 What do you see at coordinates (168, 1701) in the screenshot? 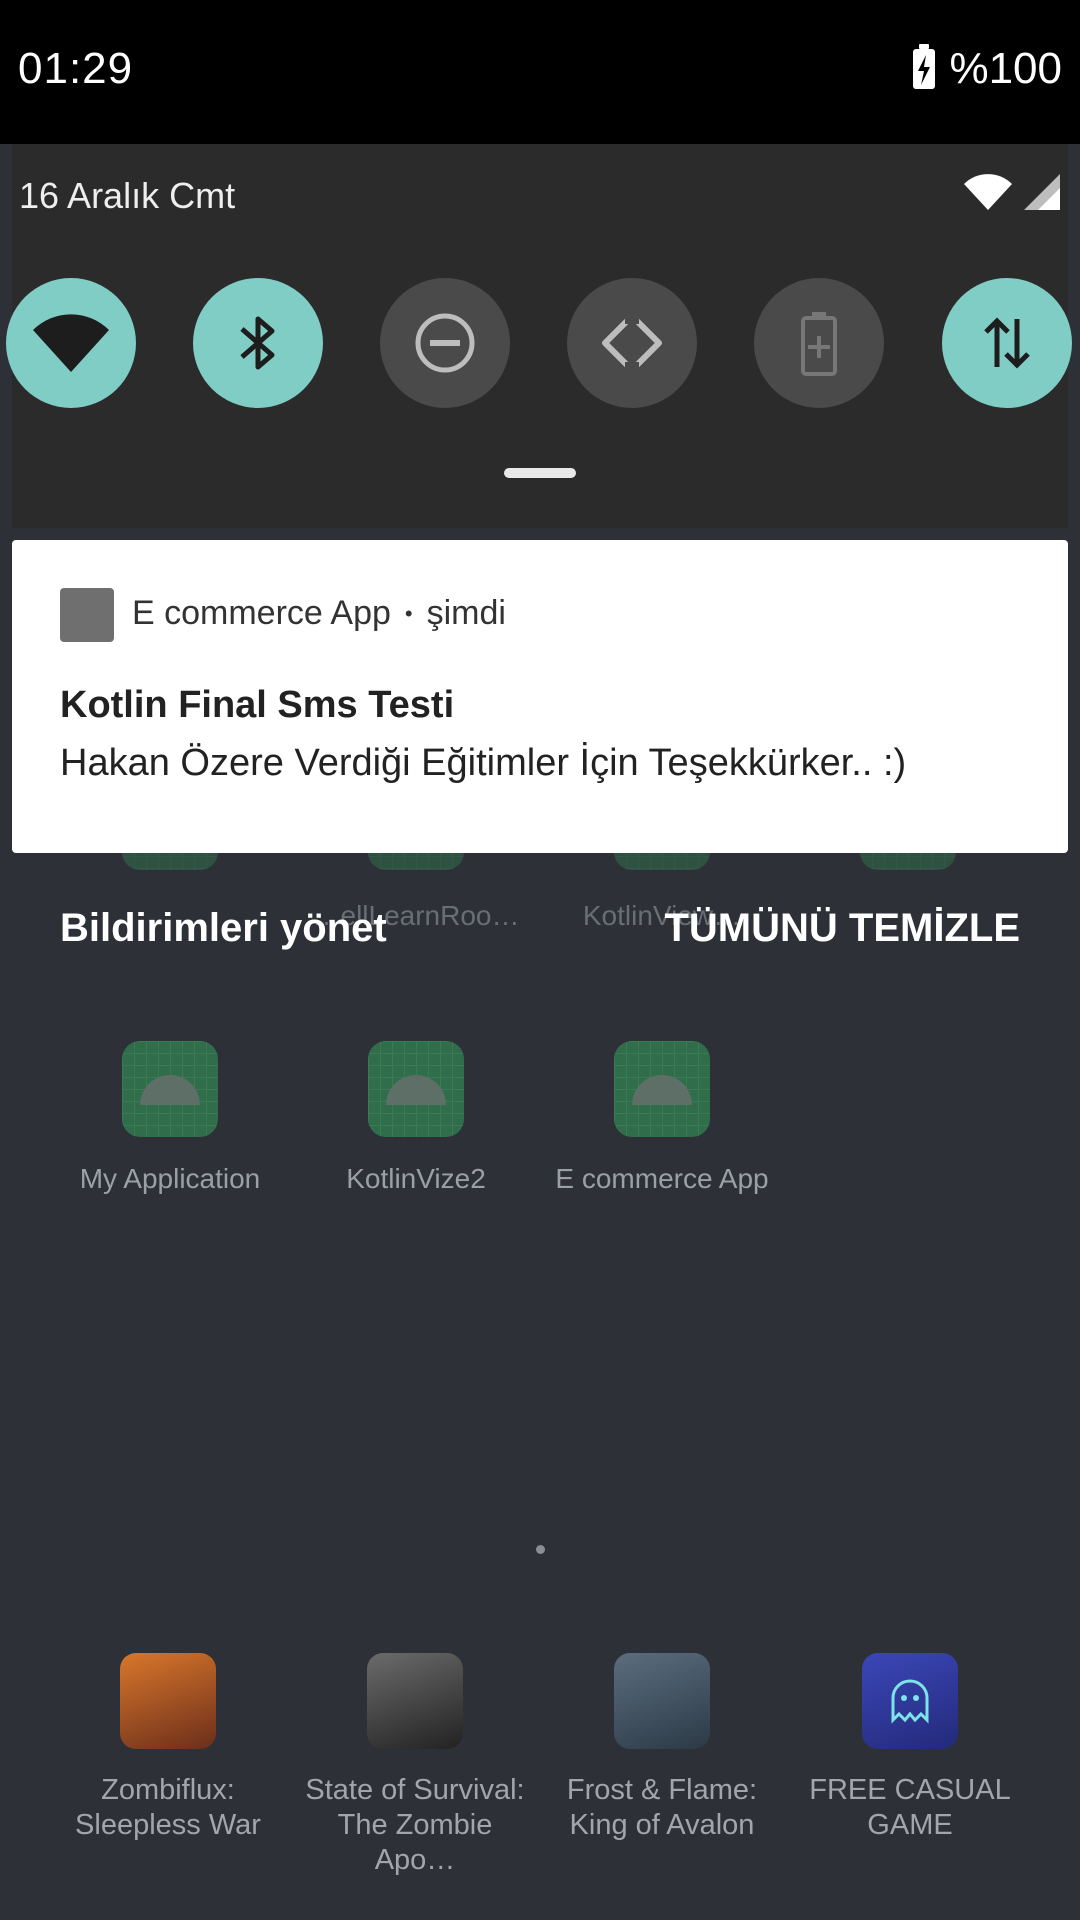
I see `zombiflux-icon` at bounding box center [168, 1701].